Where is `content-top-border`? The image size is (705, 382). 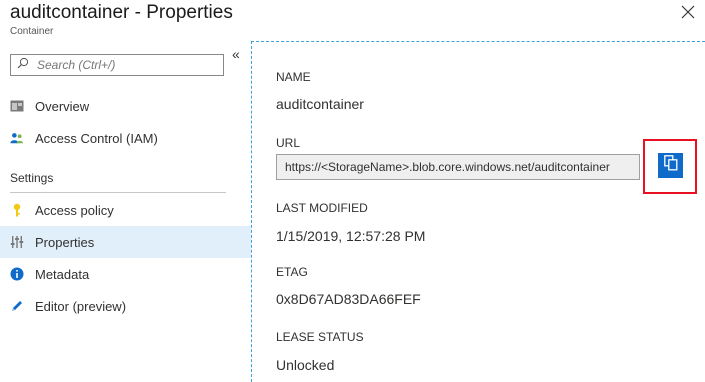
content-top-border is located at coordinates (478, 41).